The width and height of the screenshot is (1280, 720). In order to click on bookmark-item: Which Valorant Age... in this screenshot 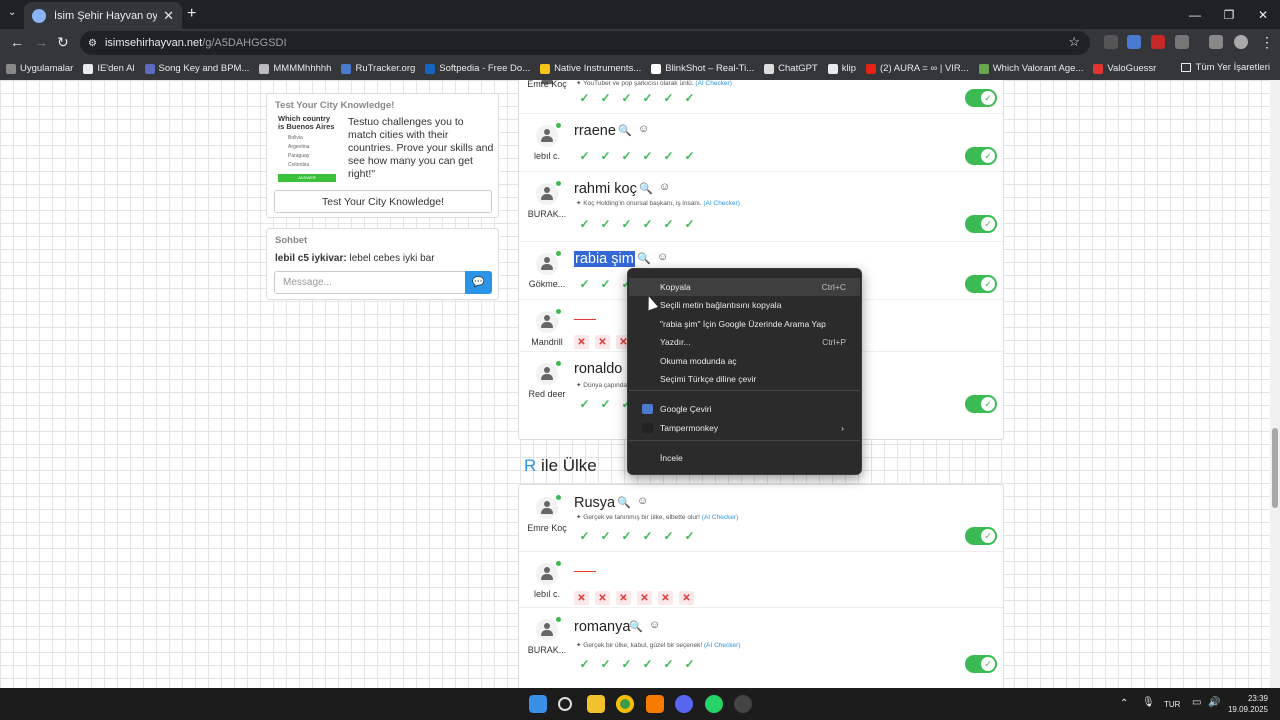, I will do `click(1030, 68)`.